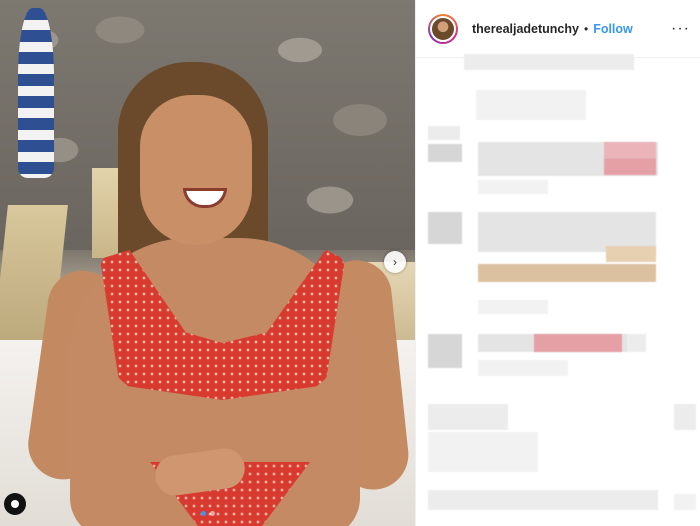 Image resolution: width=700 pixels, height=526 pixels. Describe the element at coordinates (15, 504) in the screenshot. I see `user-tag-icon` at that location.